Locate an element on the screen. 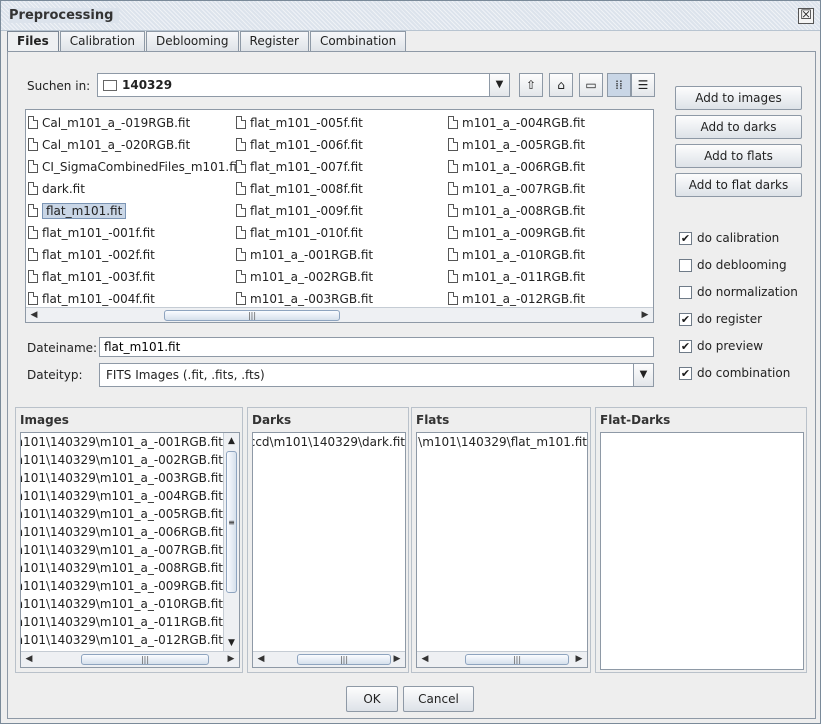 The width and height of the screenshot is (821, 724). scroll-up-icon: ▲ is located at coordinates (231, 441).